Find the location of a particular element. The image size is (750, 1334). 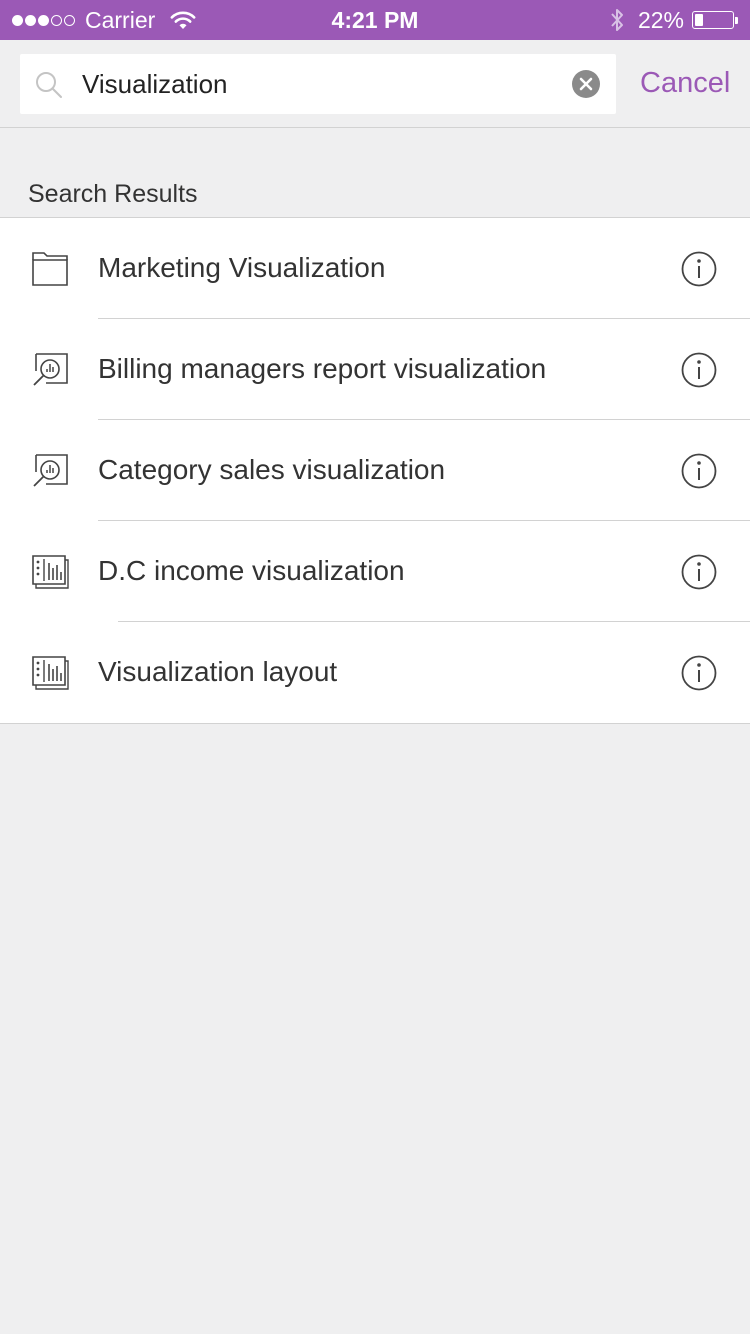

status-bar: Carrier 4:21 PM 22% is located at coordinates (375, 20).